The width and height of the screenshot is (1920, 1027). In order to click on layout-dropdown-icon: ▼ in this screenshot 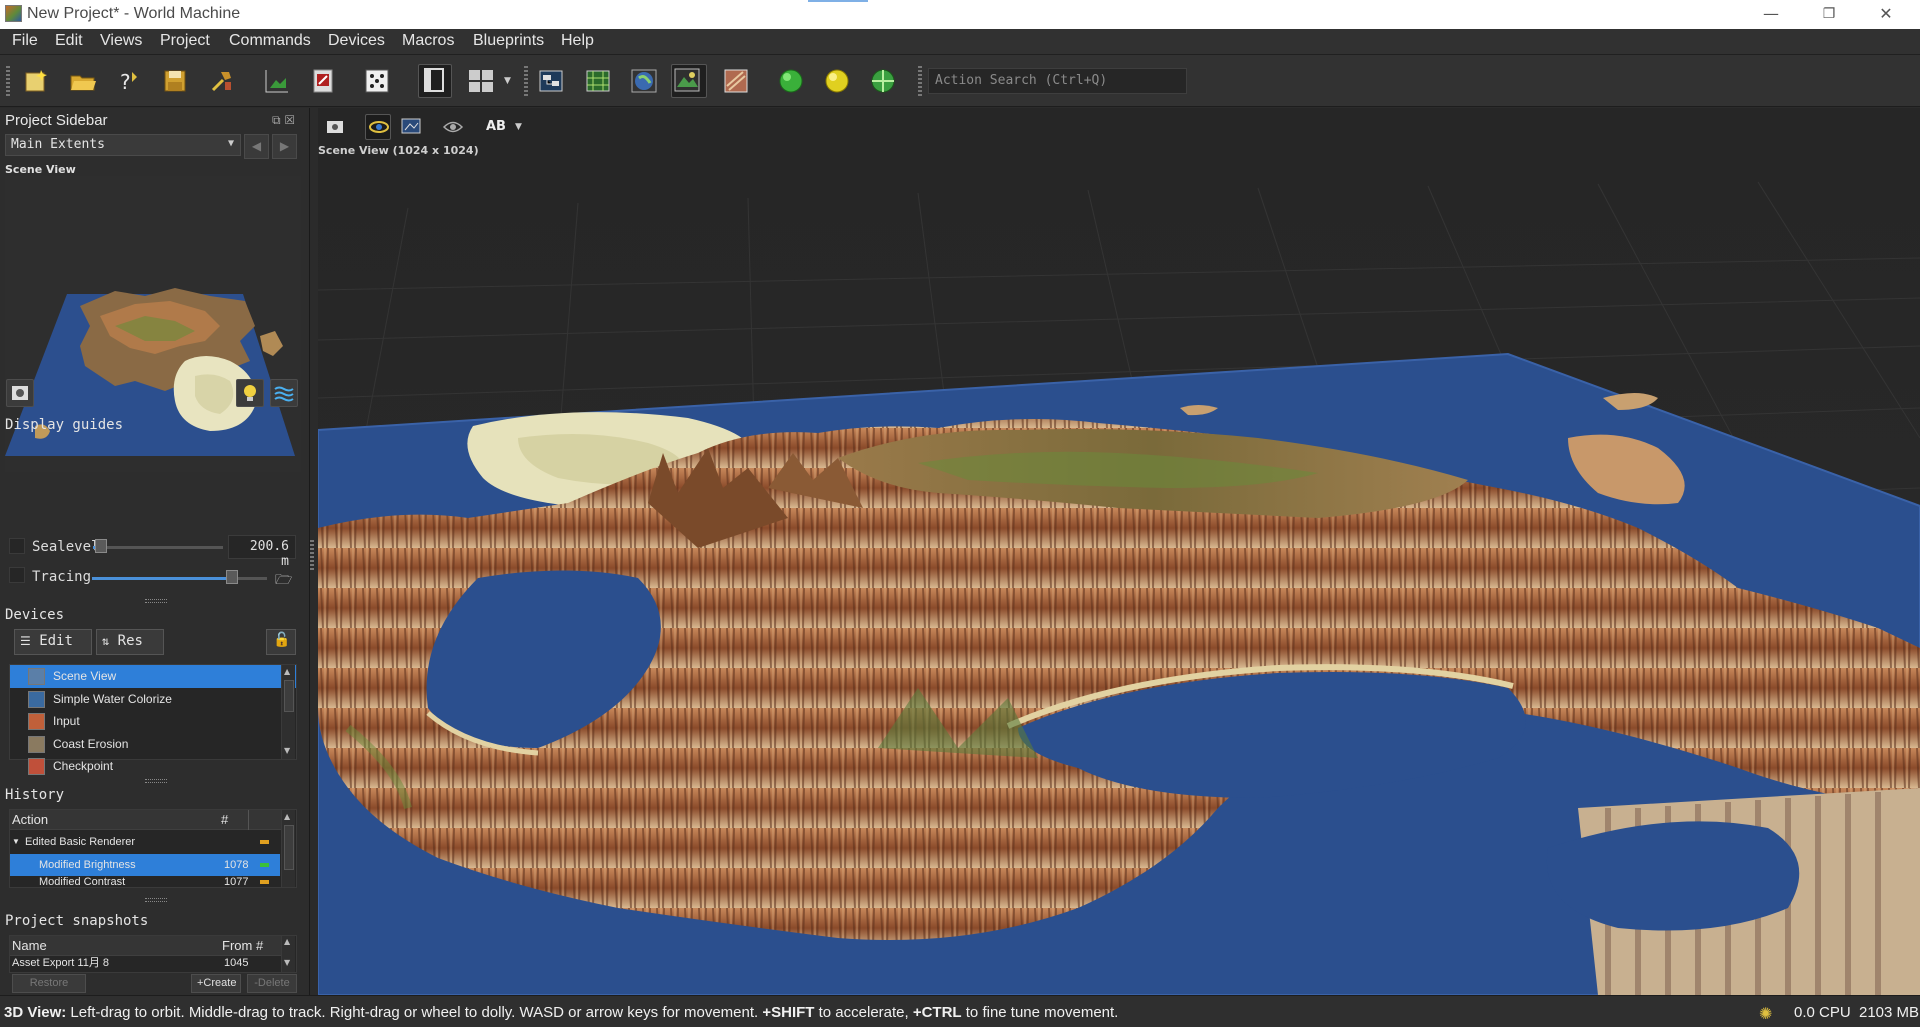, I will do `click(507, 81)`.